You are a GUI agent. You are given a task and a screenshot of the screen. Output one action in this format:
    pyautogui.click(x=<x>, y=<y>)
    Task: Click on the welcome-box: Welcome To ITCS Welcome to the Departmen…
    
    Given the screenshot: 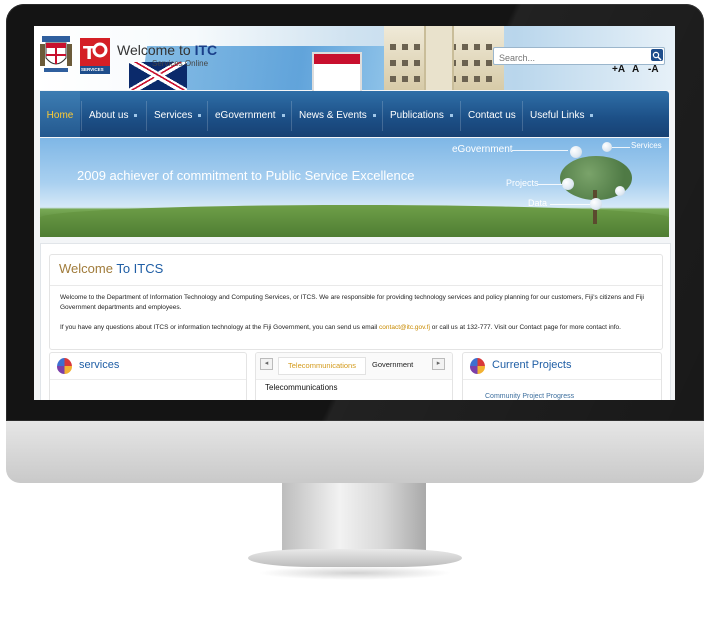 What is the action you would take?
    pyautogui.click(x=356, y=302)
    